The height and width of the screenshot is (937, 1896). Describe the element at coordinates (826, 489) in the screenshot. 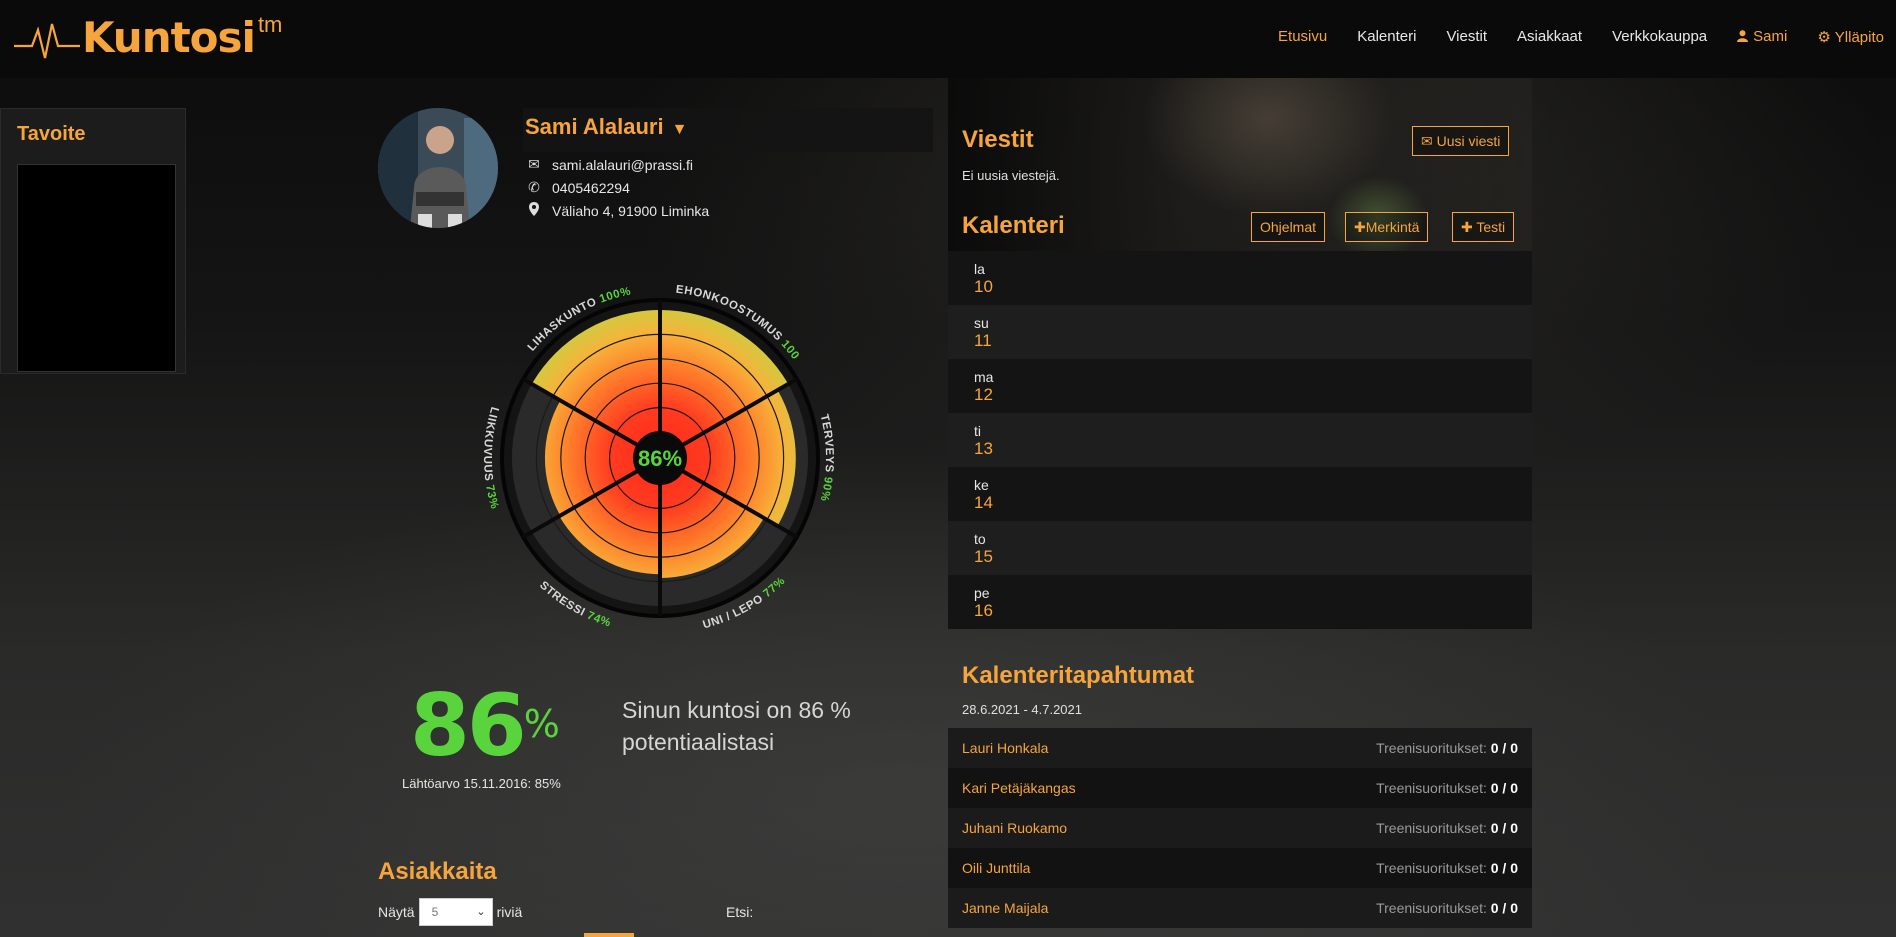

I see `wheel-label-pct: 90%` at that location.